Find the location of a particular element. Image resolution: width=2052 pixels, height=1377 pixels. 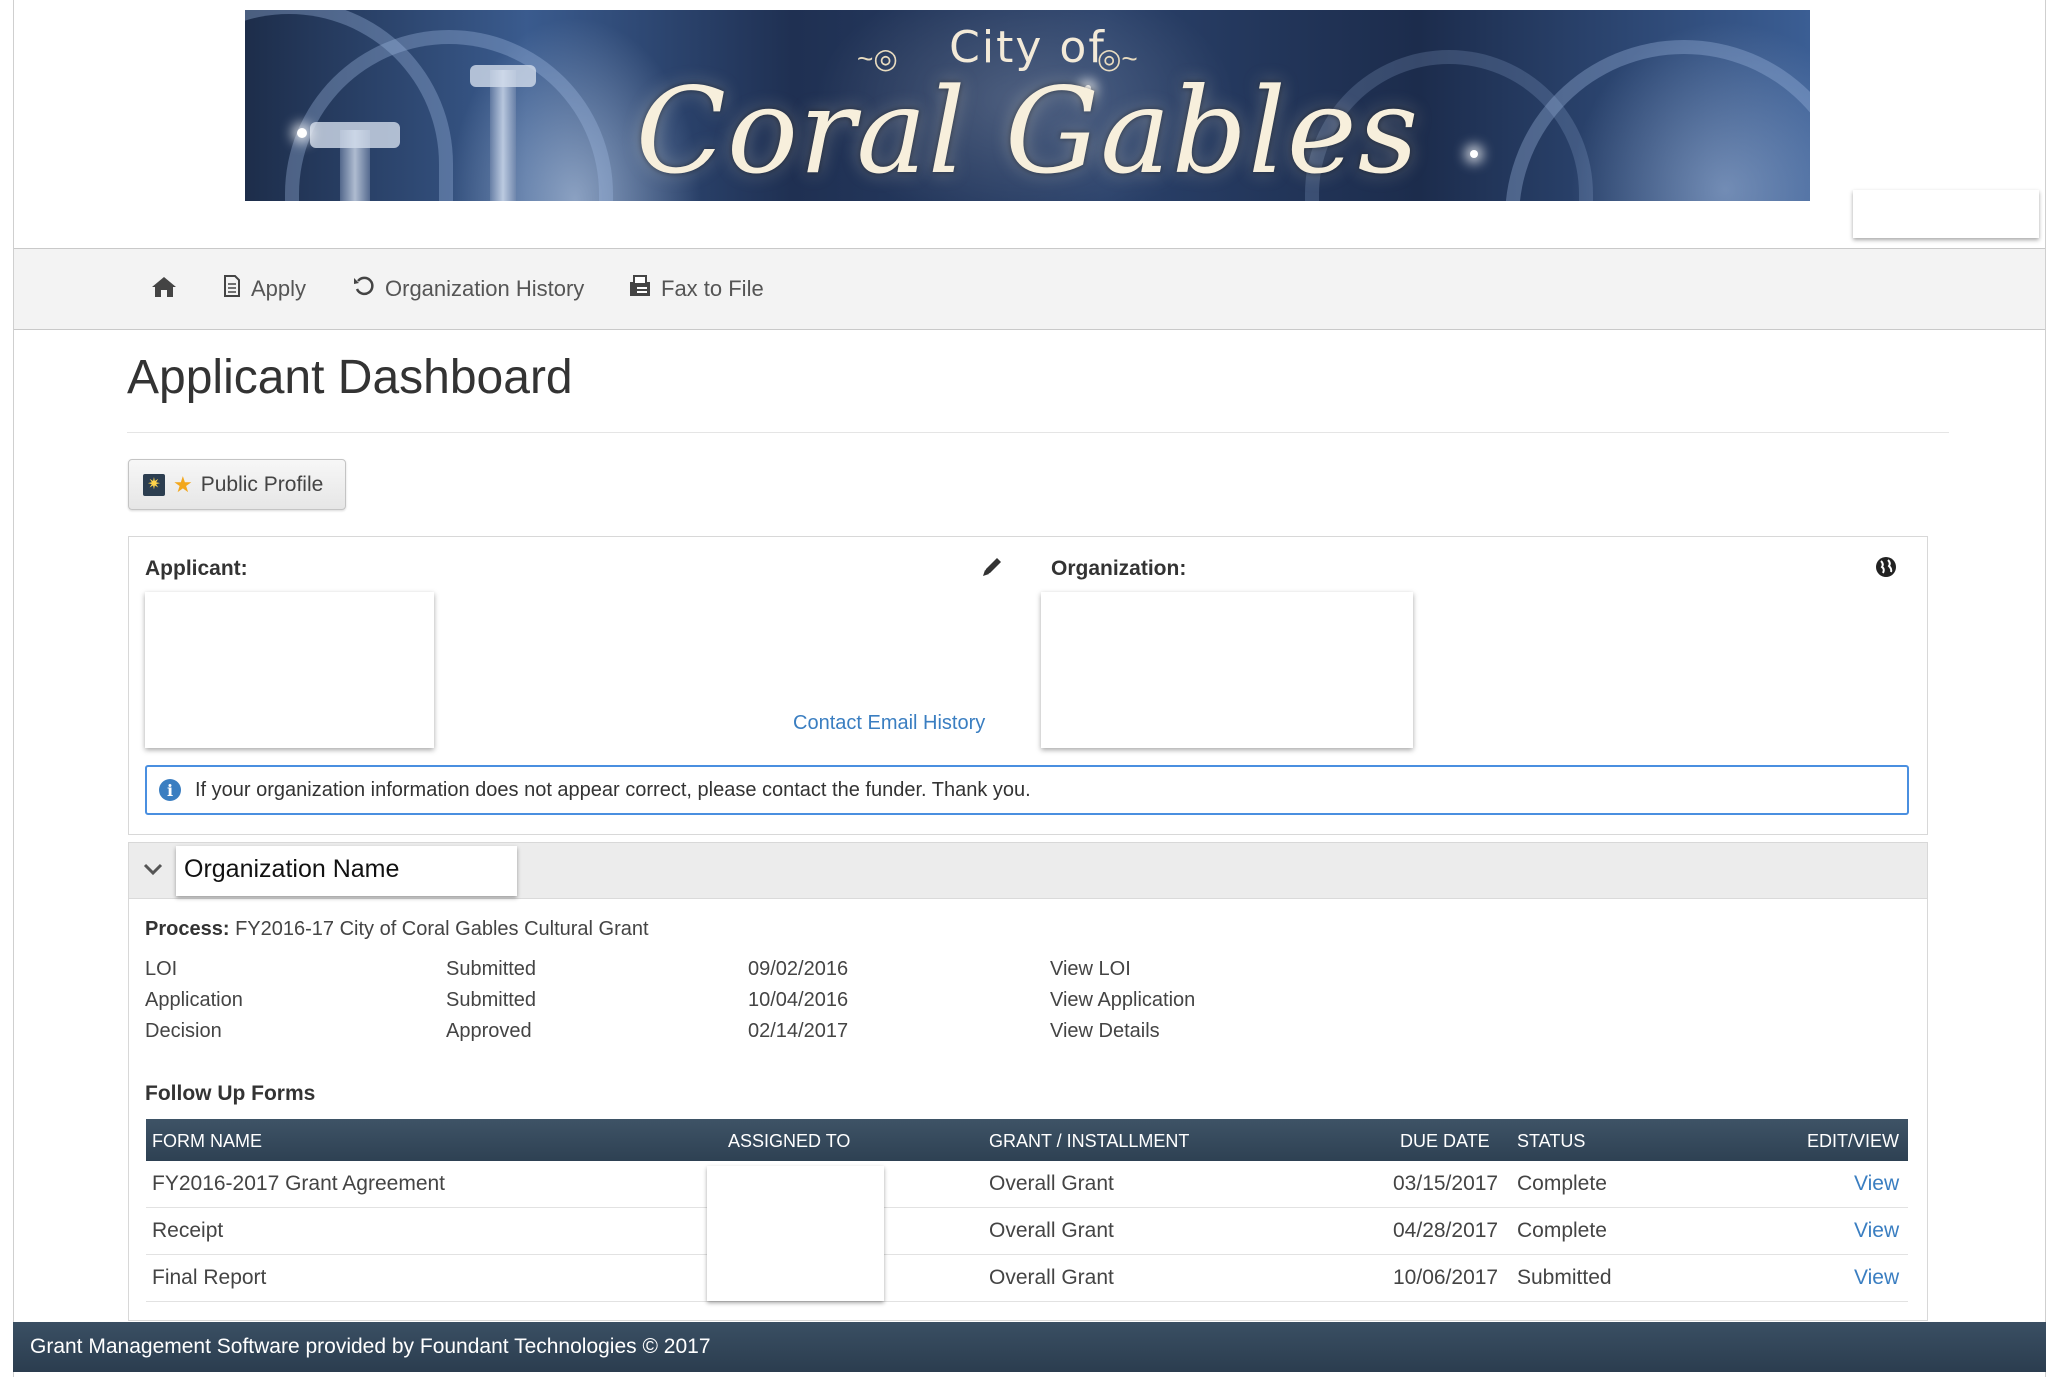

header-banner: ~◎ ◎~ City of Coral Gables is located at coordinates (1027, 105).